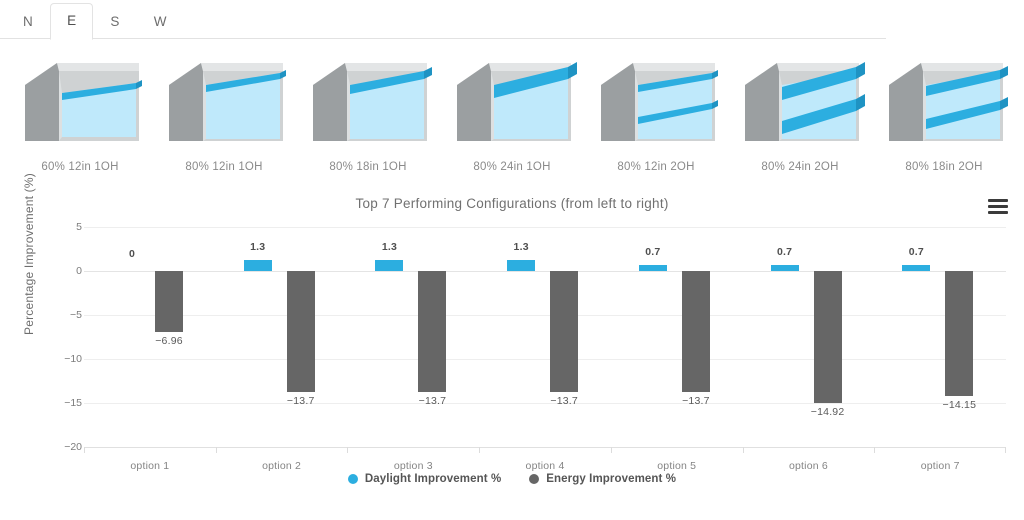 This screenshot has width=1024, height=520. I want to click on legend-label-daylight: Daylight Improvement %, so click(433, 479).